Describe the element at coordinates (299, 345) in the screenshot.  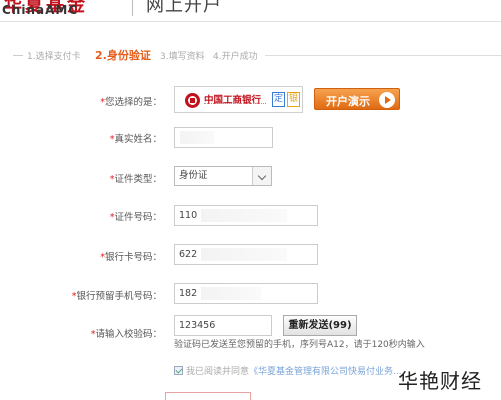
I see `verify-hint-text: 验证码已发送至您预留的手机，序列号A12，请于120秒内输入` at that location.